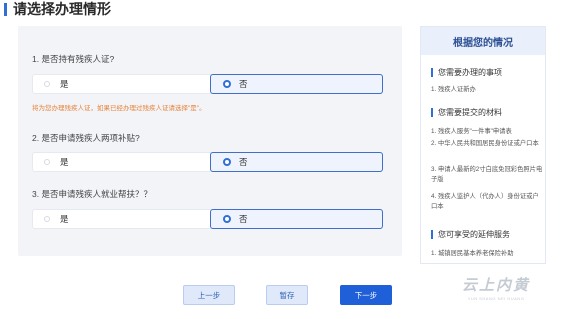 The height and width of the screenshot is (319, 564). What do you see at coordinates (243, 219) in the screenshot?
I see `q3-option-no-label: 否` at bounding box center [243, 219].